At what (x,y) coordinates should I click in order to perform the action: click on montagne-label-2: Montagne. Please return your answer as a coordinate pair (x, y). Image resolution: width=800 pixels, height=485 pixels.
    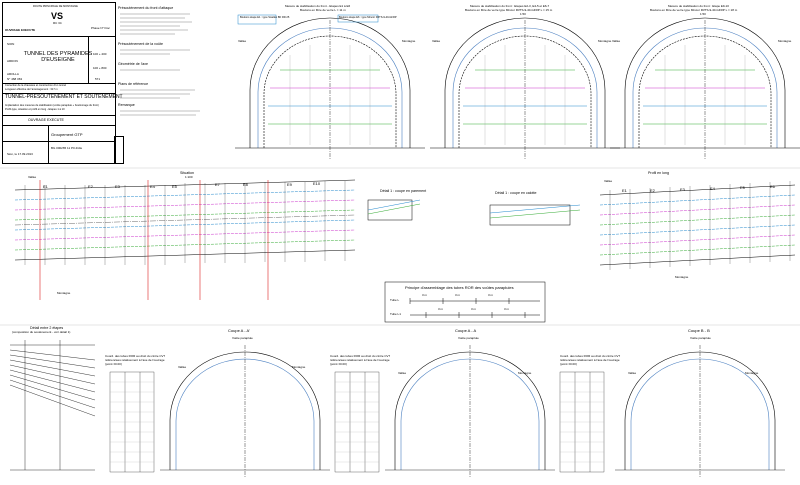
    Looking at the image, I should click on (605, 41).